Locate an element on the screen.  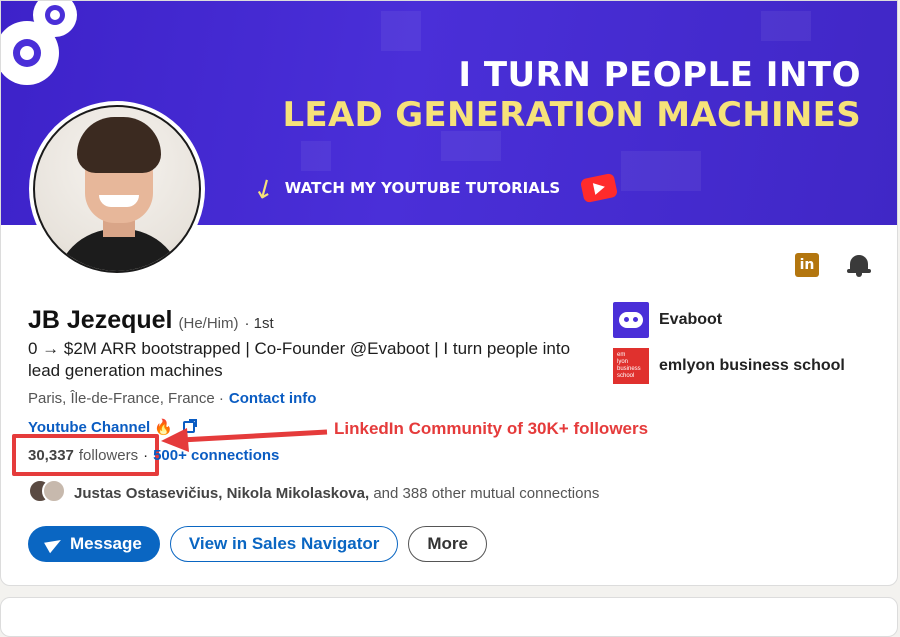
profile-name-row: JB Jezequel (He/Him) · 1st is located at coordinates (151, 320).